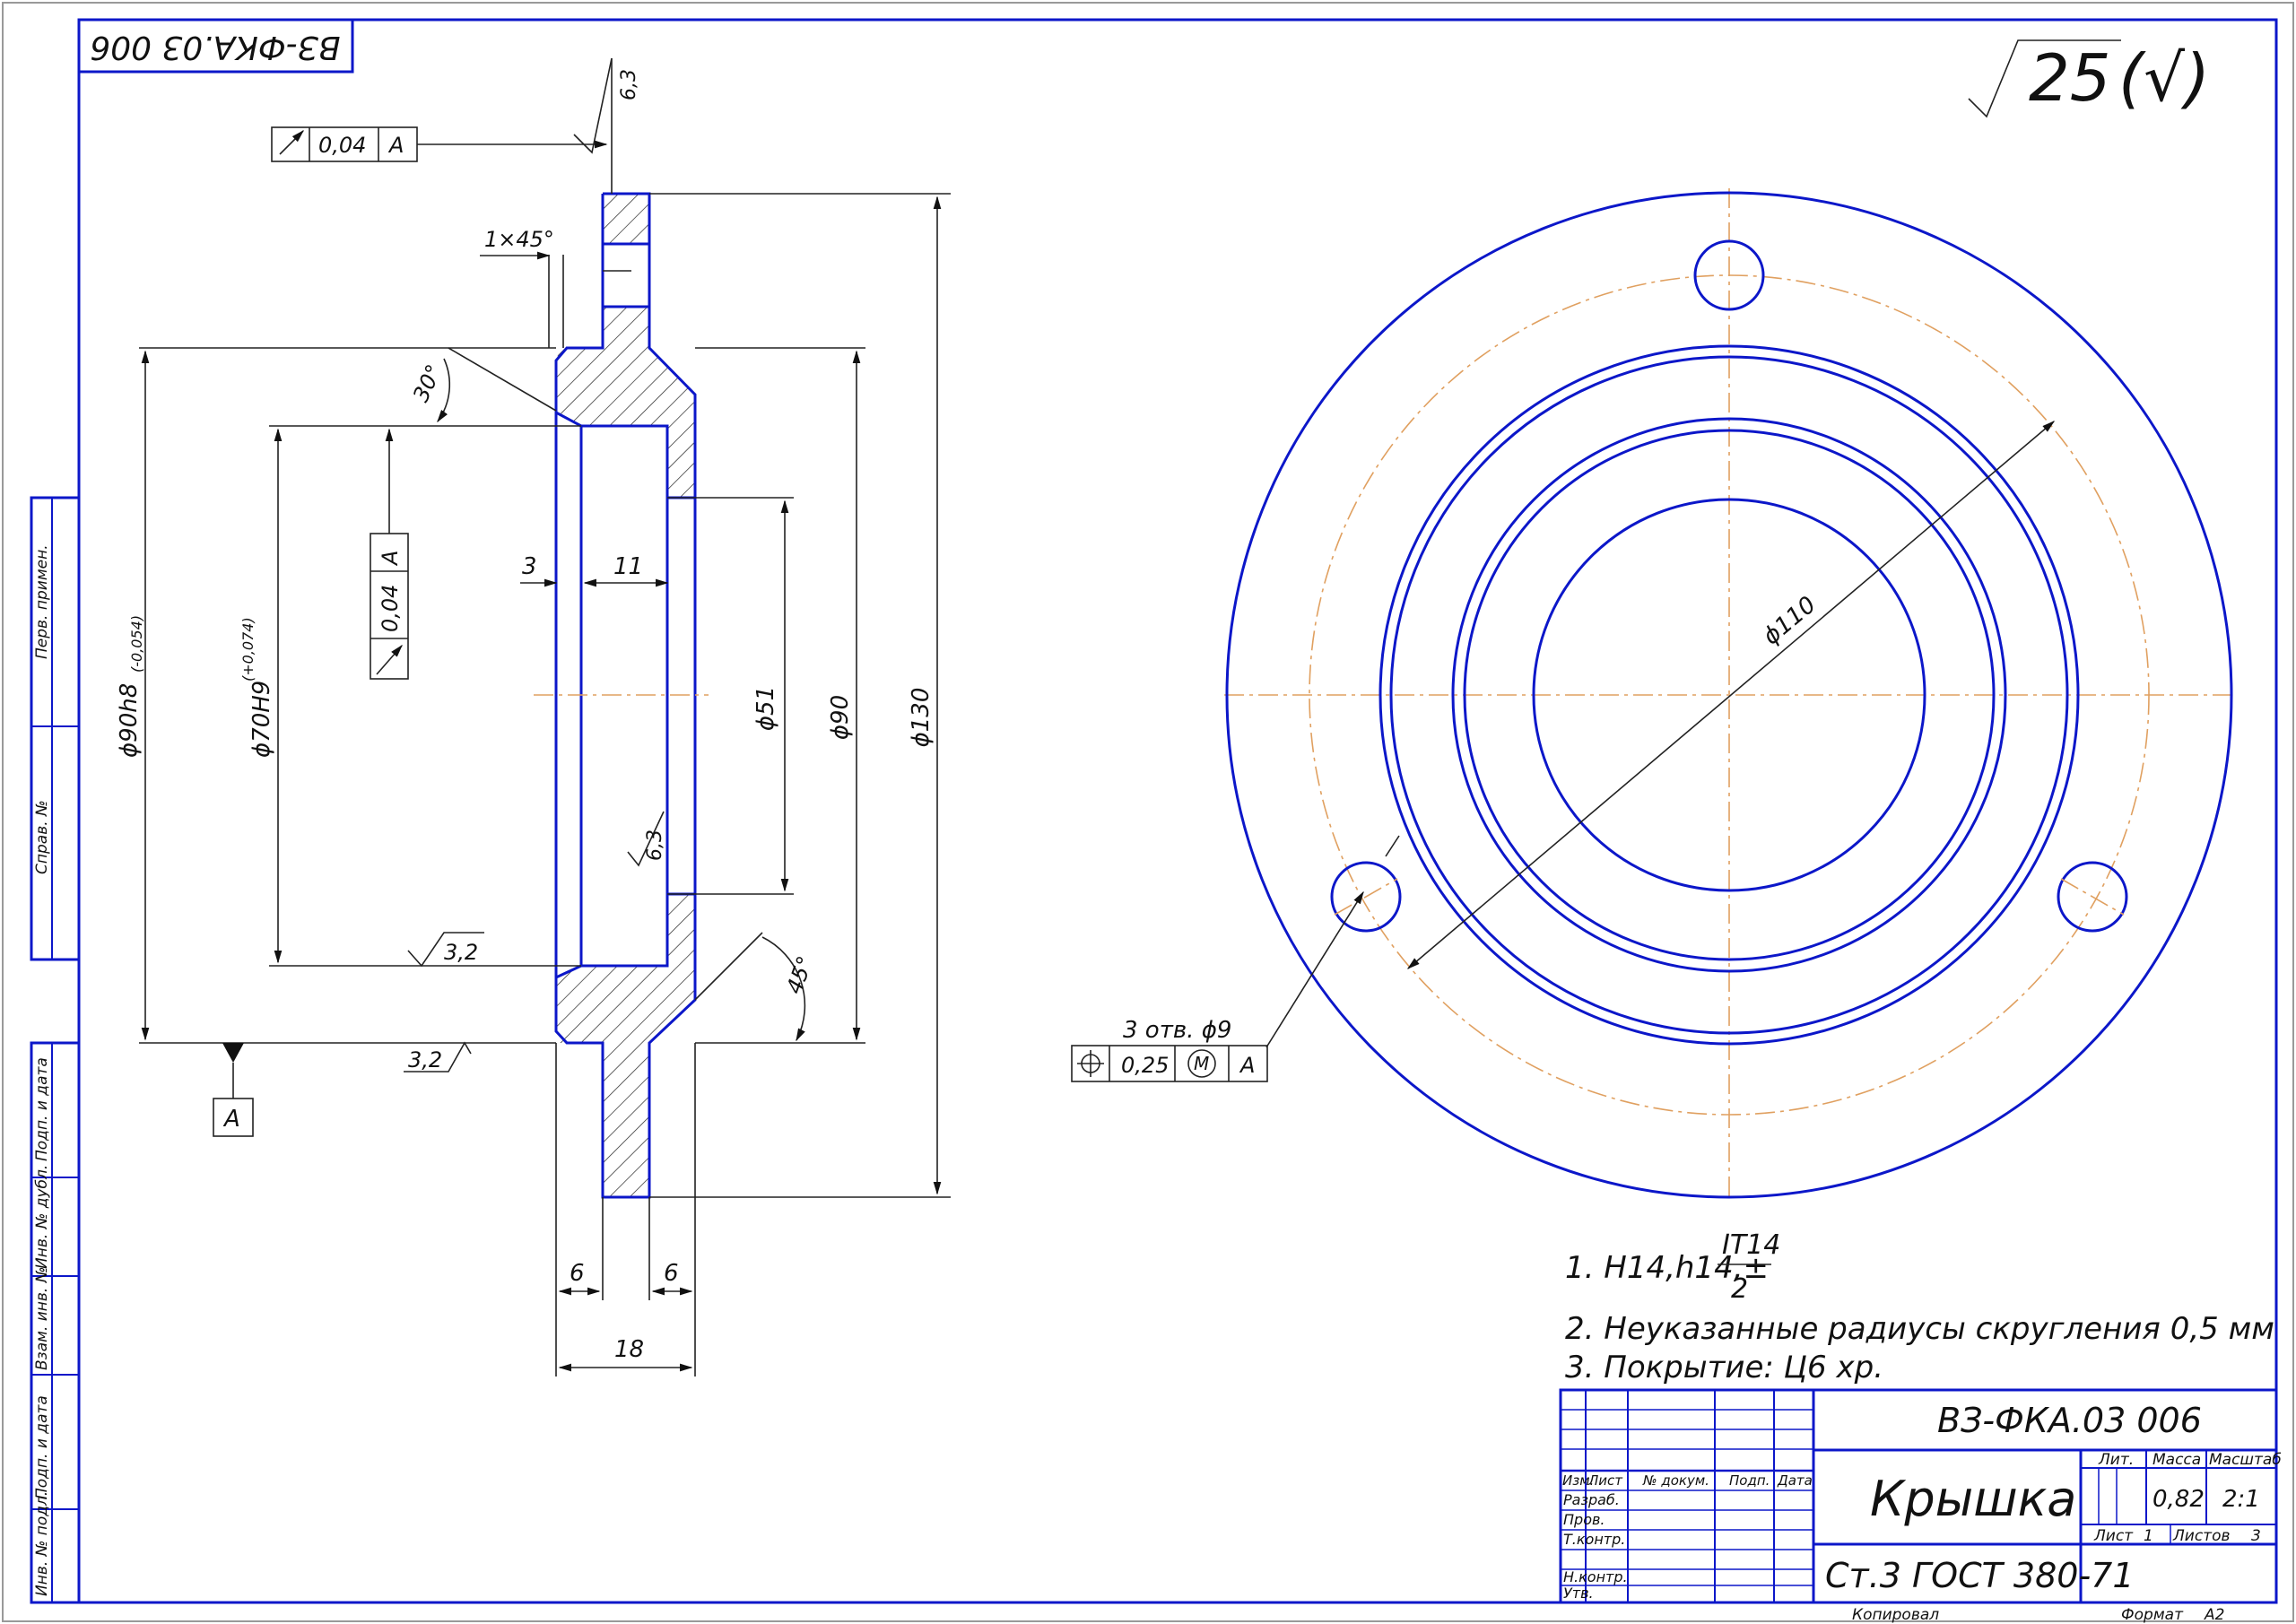 Image resolution: width=2296 pixels, height=1624 pixels. Describe the element at coordinates (2214, 1615) in the screenshot. I see `tb-format: A2` at that location.